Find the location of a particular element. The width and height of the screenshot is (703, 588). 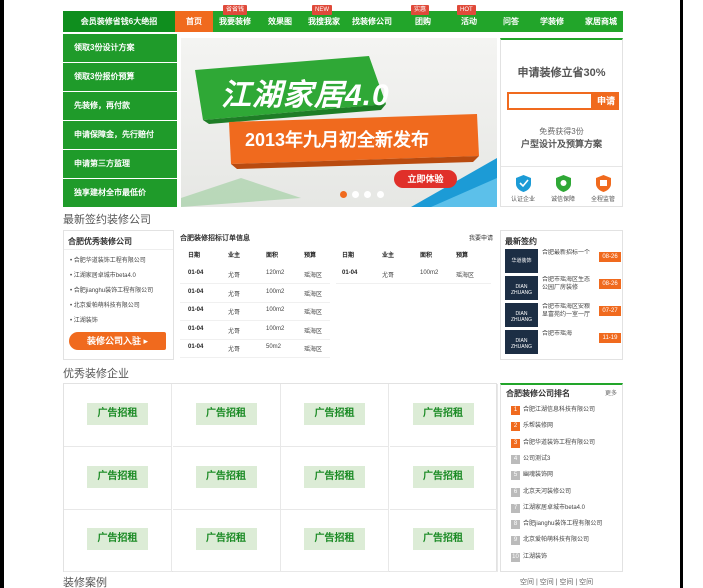

company-logo-text: 华道装饰 is located at coordinates (521, 261).